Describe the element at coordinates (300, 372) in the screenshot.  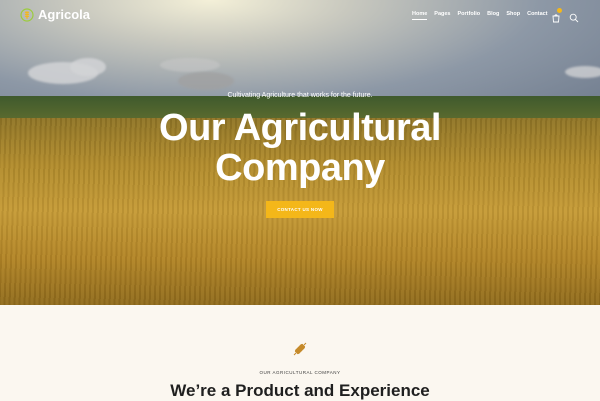
I see `about-eyebrow: OUR AGRICULTURAL COMPANY` at that location.